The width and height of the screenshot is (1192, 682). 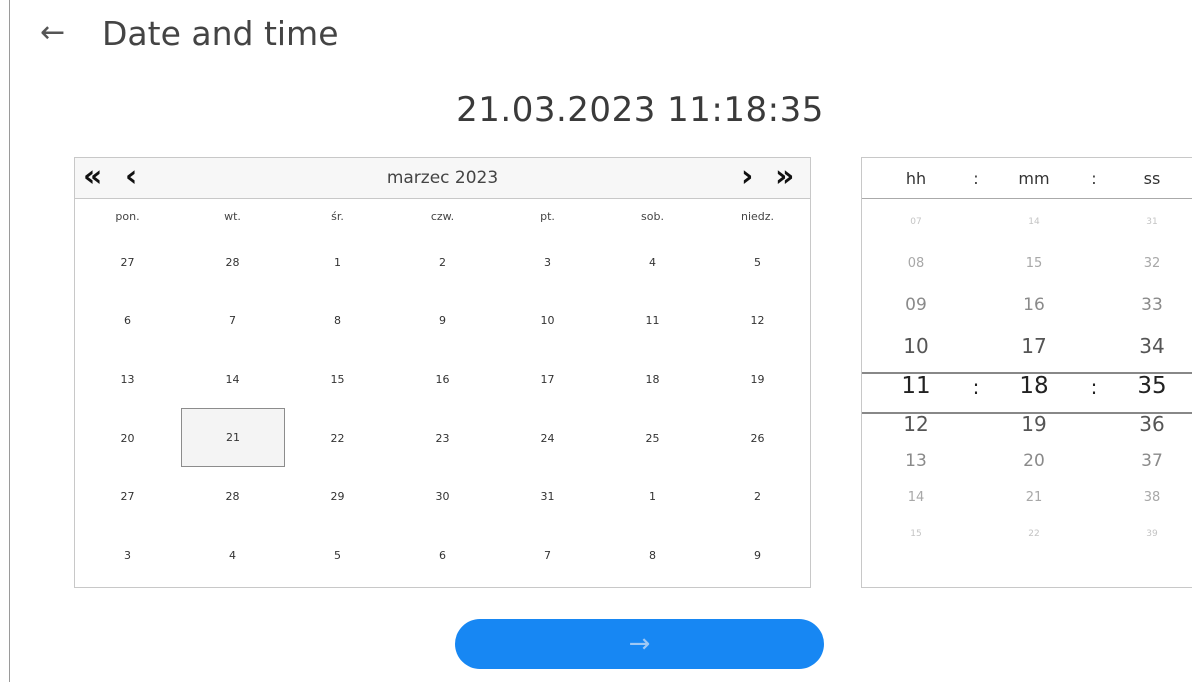 What do you see at coordinates (442, 438) in the screenshot?
I see `day-cell: 23` at bounding box center [442, 438].